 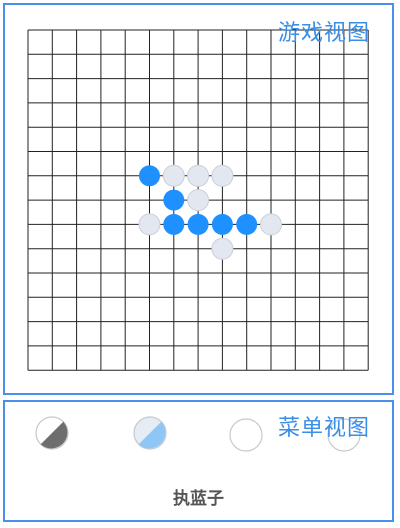 I want to click on blue-piece-option-icon, so click(x=150, y=433).